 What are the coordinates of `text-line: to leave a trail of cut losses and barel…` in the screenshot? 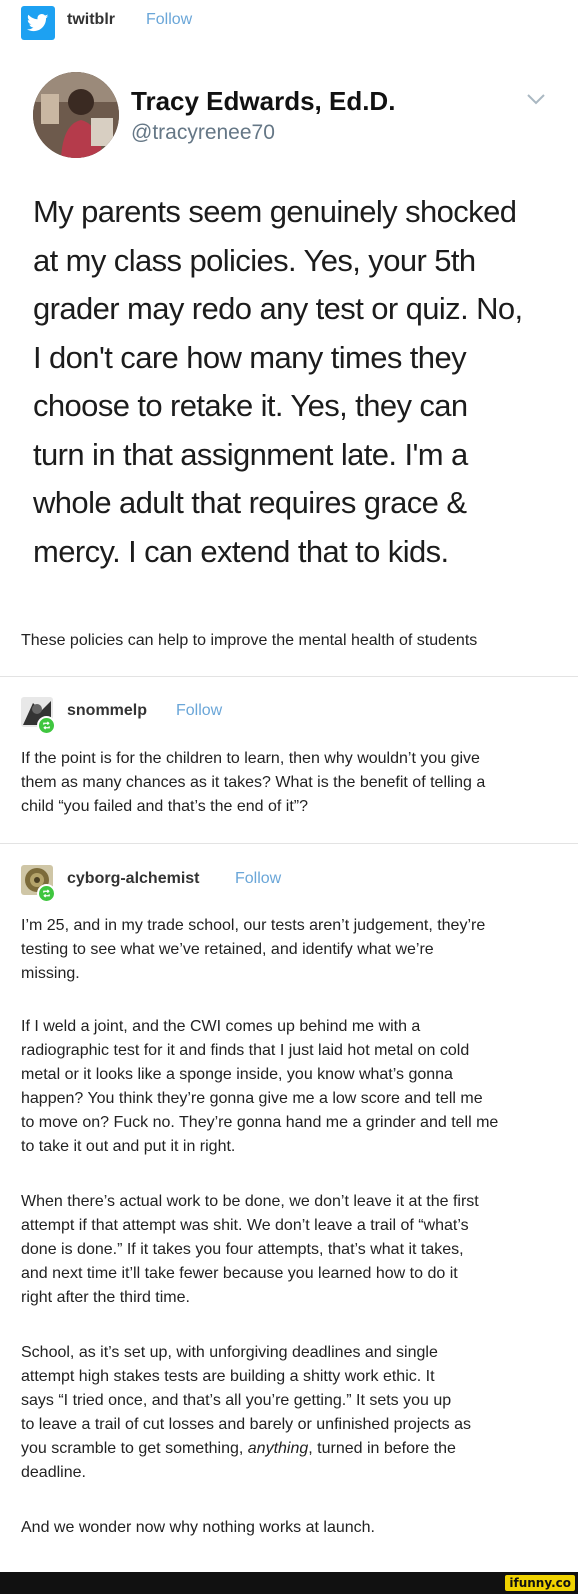 It's located at (246, 1424).